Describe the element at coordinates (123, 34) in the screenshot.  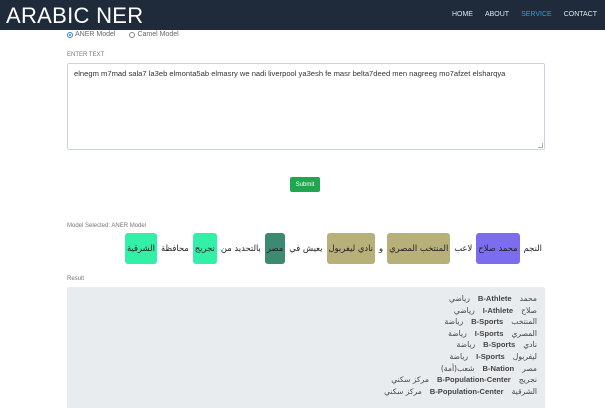
I see `model-selector: ANER Model Camel Model` at that location.